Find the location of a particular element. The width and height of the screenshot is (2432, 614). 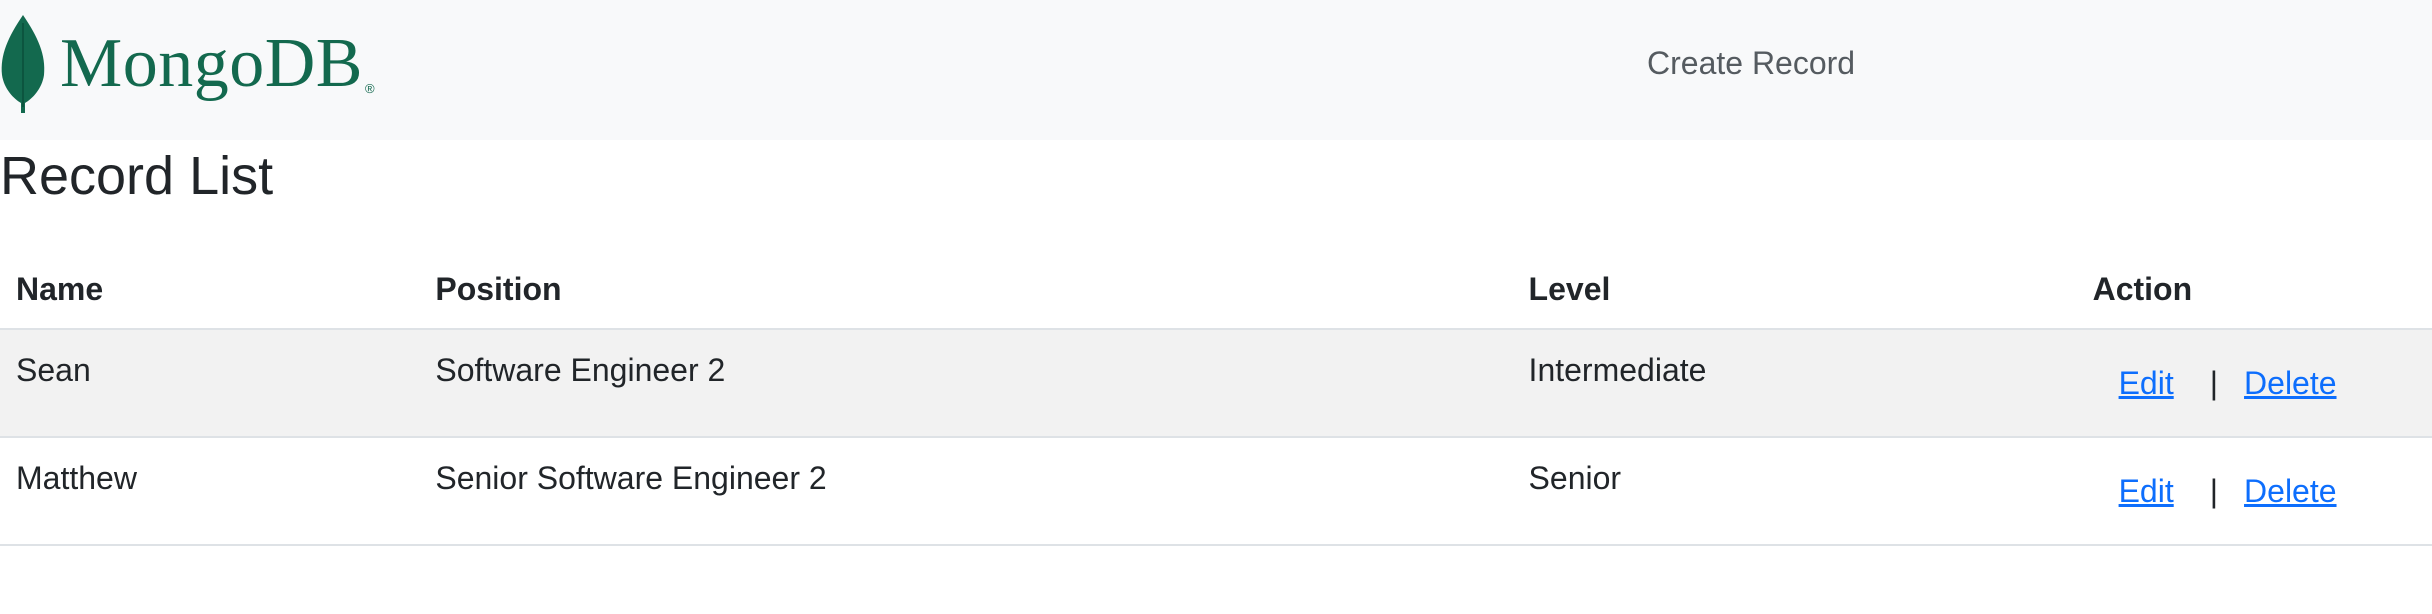

header-level: Level is located at coordinates (1794, 290).